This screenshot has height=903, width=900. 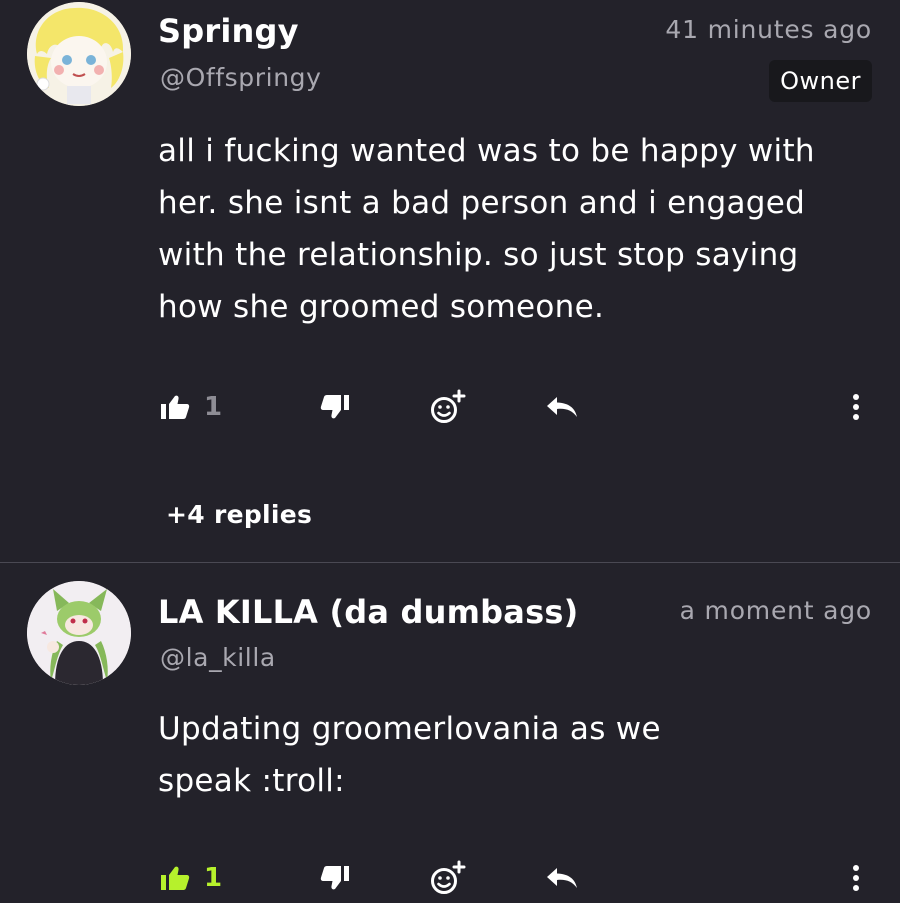 I want to click on author-handle: @la_killa, so click(x=218, y=657).